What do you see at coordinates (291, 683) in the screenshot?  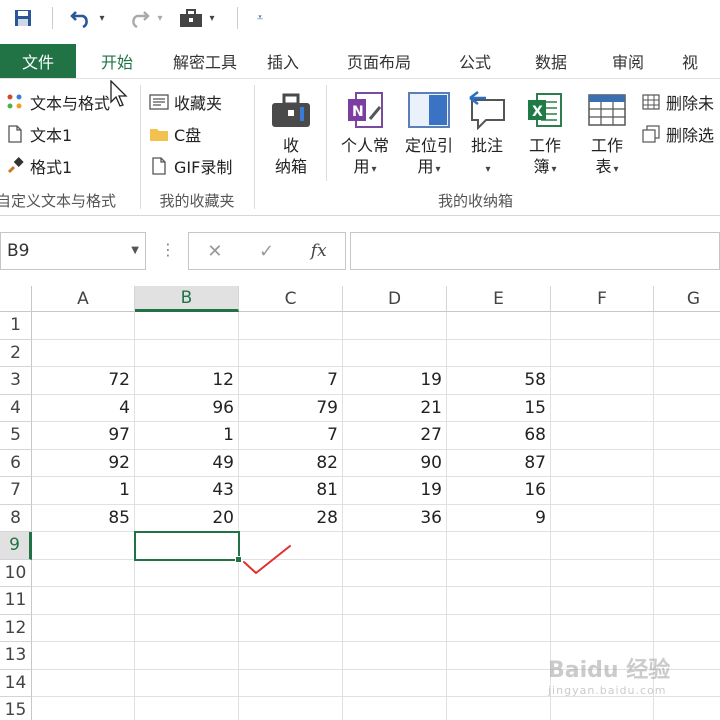 I see `cell-c14` at bounding box center [291, 683].